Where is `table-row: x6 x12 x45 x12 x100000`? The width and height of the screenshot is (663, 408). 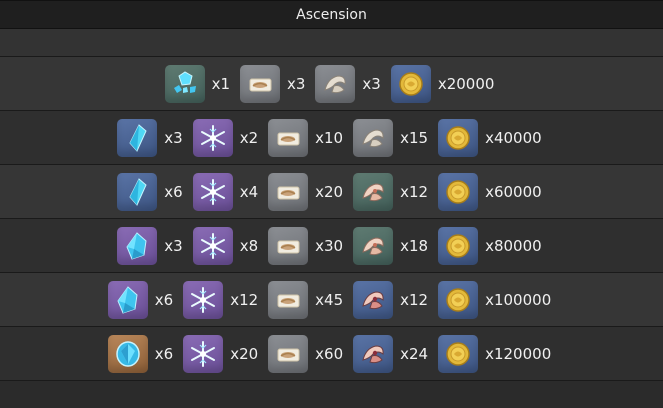 table-row: x6 x12 x45 x12 x100000 is located at coordinates (331, 300).